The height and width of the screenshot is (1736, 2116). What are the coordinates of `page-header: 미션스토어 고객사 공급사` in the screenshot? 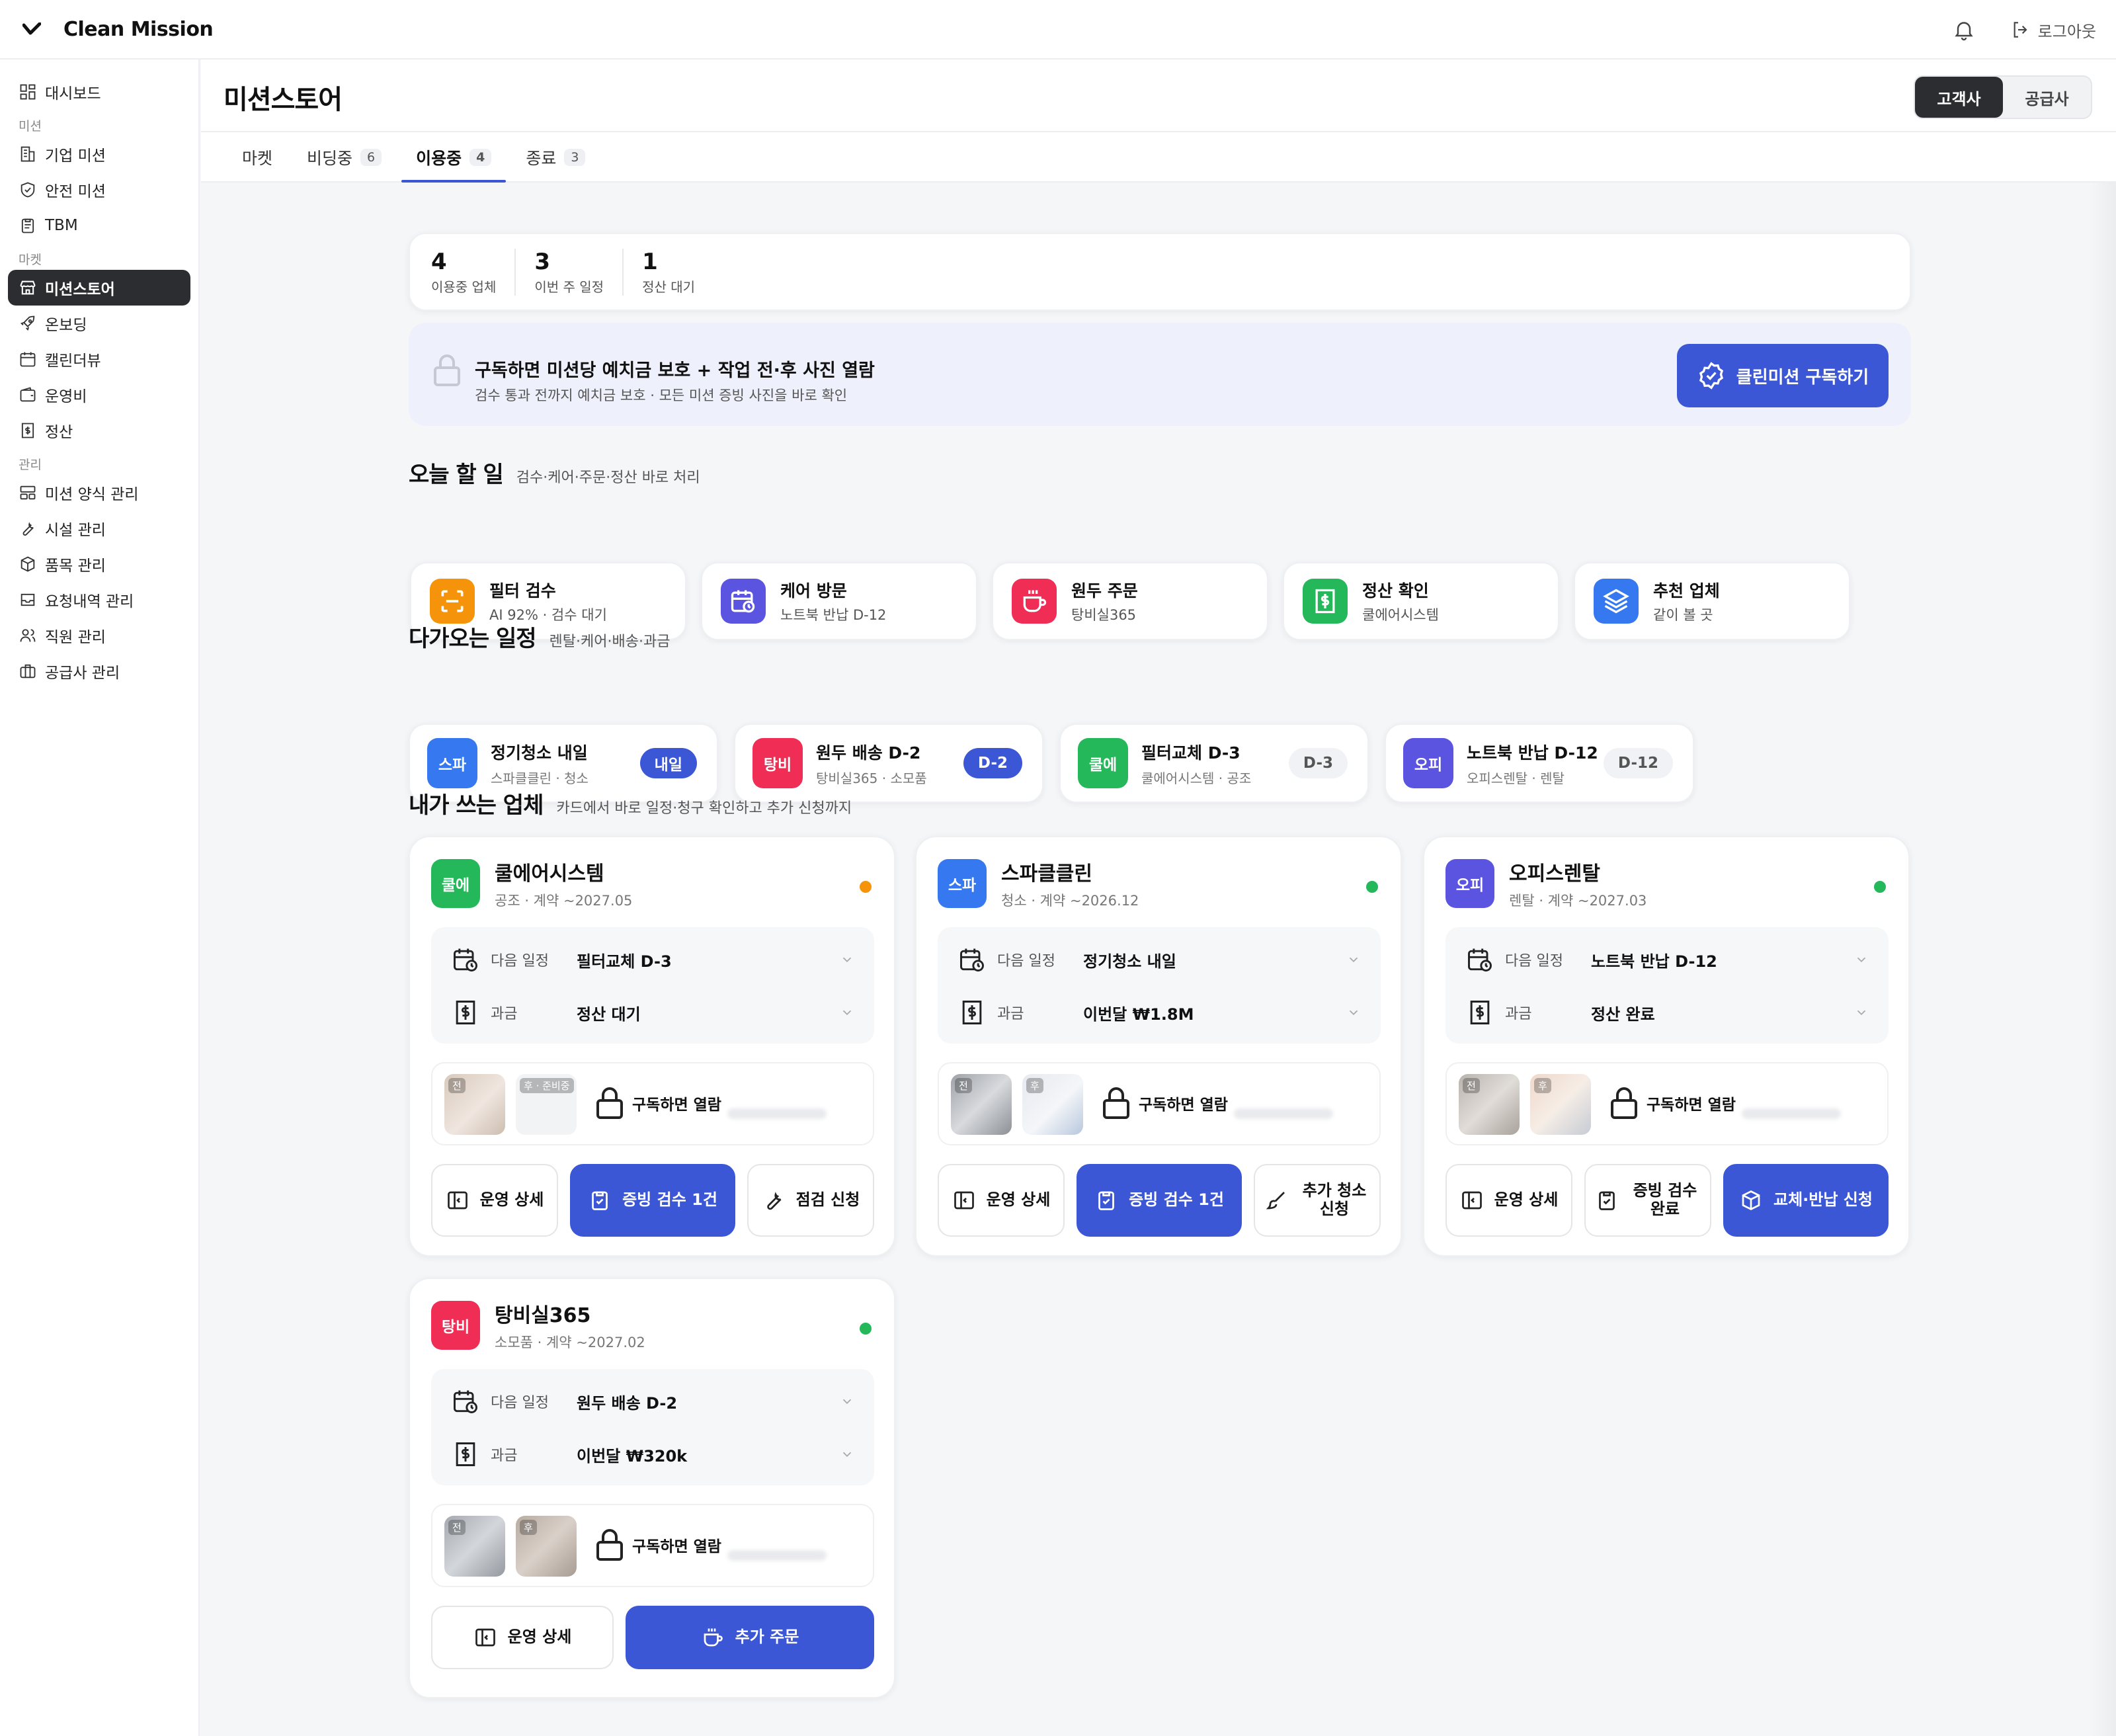 It's located at (1158, 96).